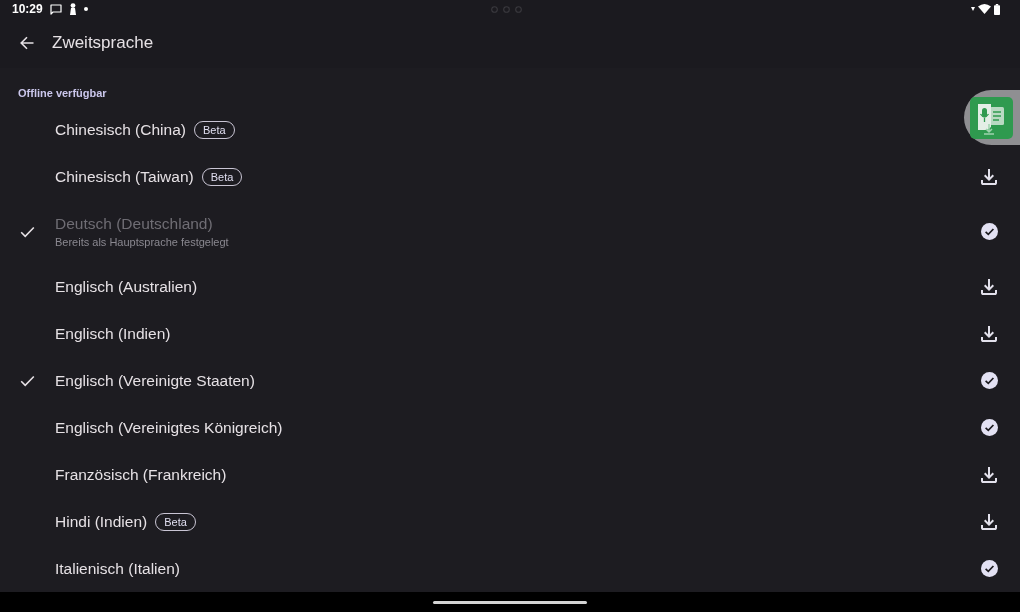 The height and width of the screenshot is (612, 1020). I want to click on language-name: Englisch (Vereinigte Staaten), so click(155, 380).